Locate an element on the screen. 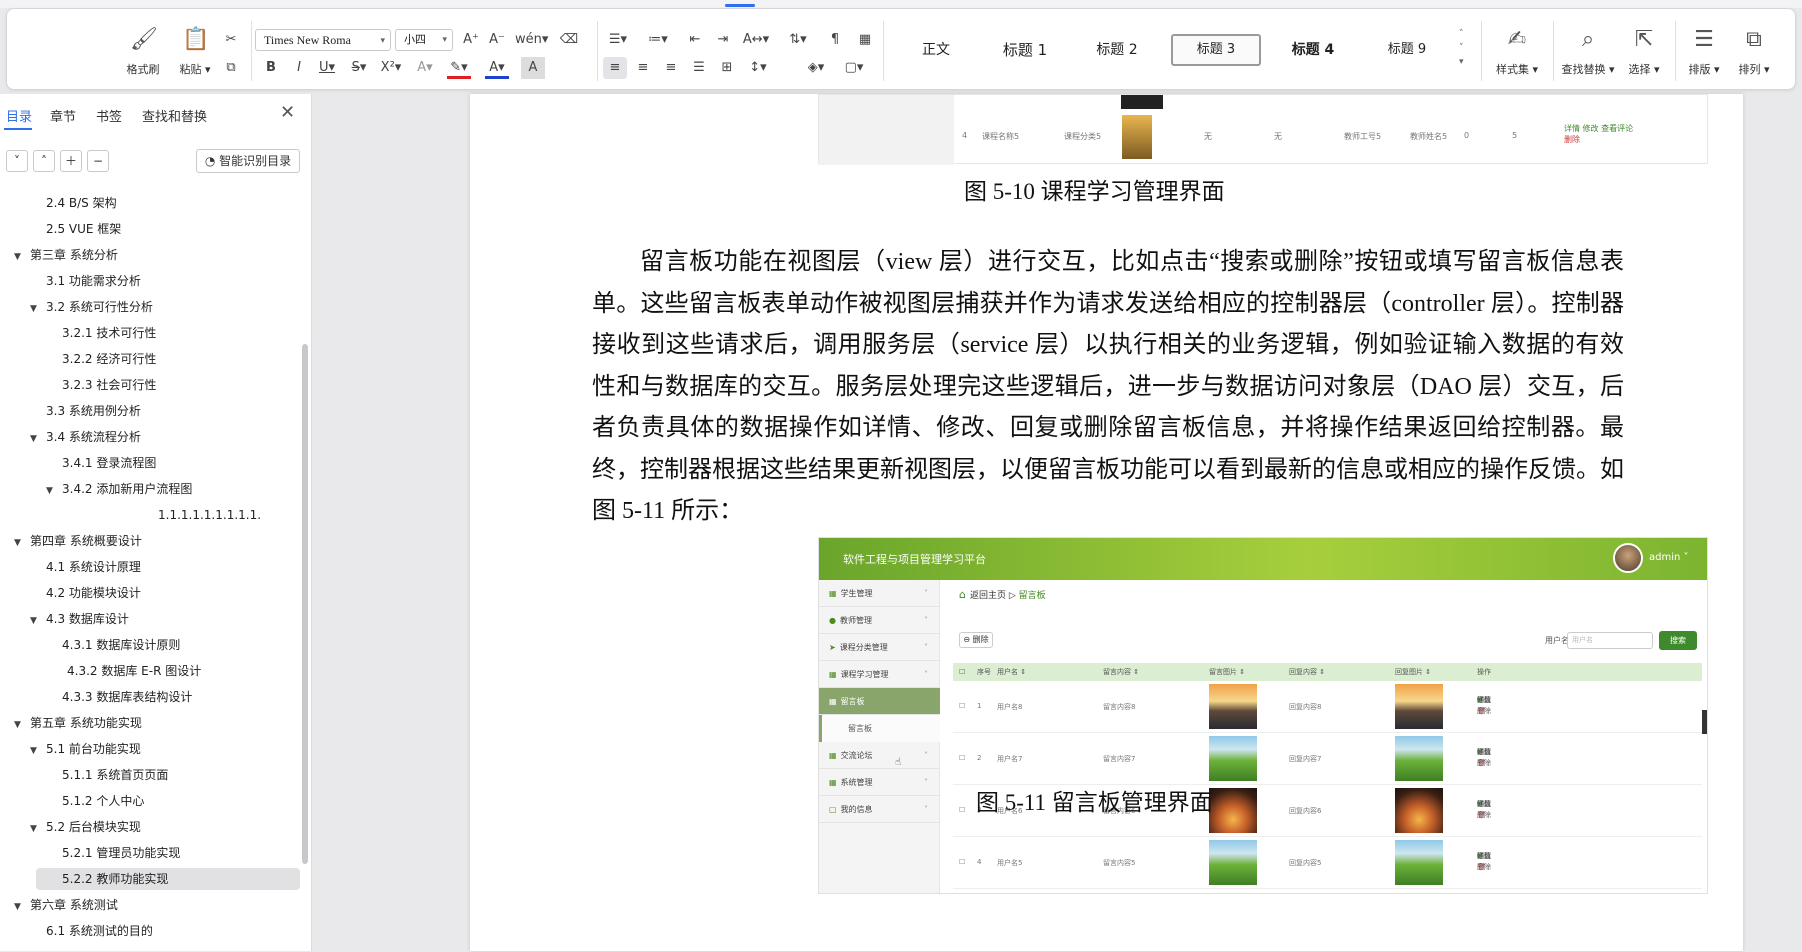  tab-find-replace: 查找和替换 is located at coordinates (174, 115).